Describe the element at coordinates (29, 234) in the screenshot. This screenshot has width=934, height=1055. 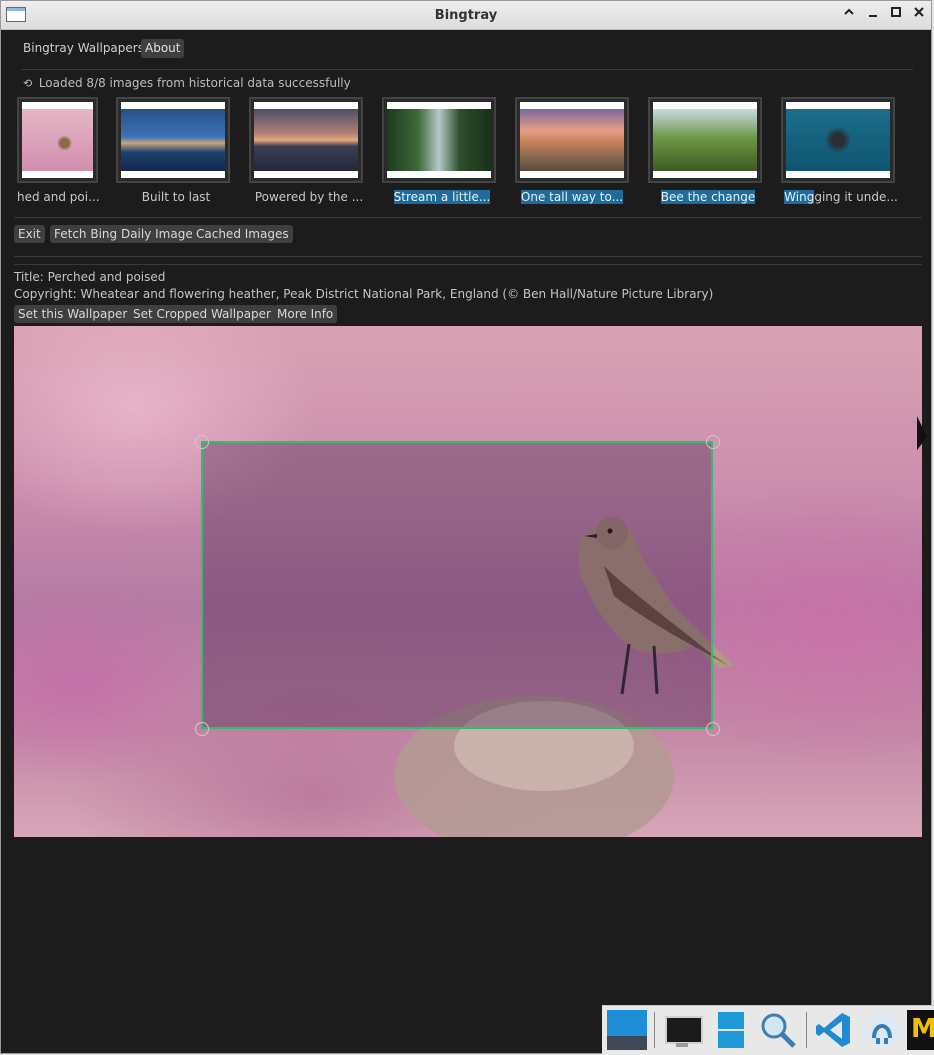
I see `exit-button: Exit` at that location.